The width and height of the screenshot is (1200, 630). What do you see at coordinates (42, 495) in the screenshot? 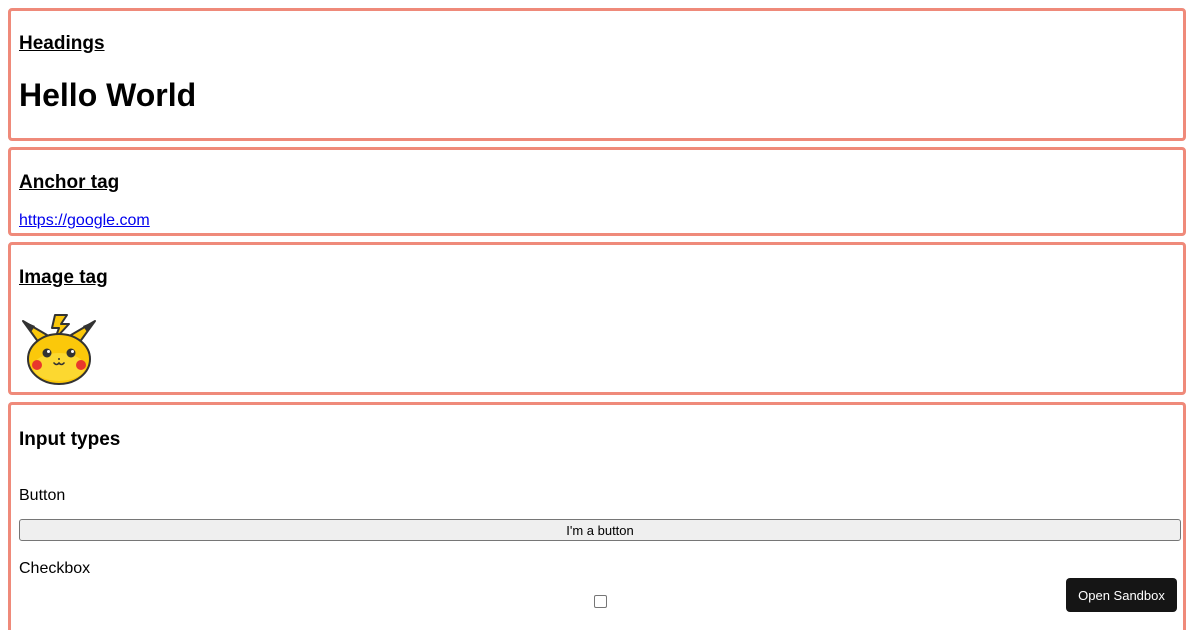
I see `button-label: Button` at bounding box center [42, 495].